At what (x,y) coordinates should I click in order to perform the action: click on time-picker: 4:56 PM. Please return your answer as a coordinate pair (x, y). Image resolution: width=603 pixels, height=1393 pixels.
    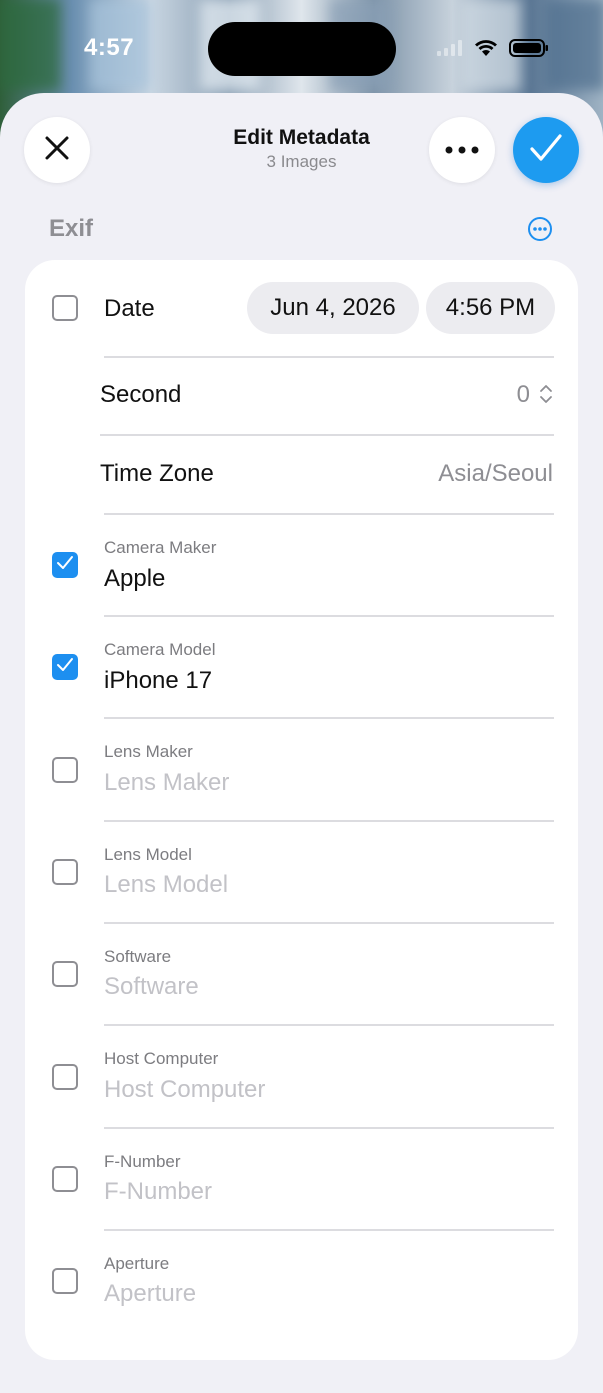
    Looking at the image, I should click on (490, 308).